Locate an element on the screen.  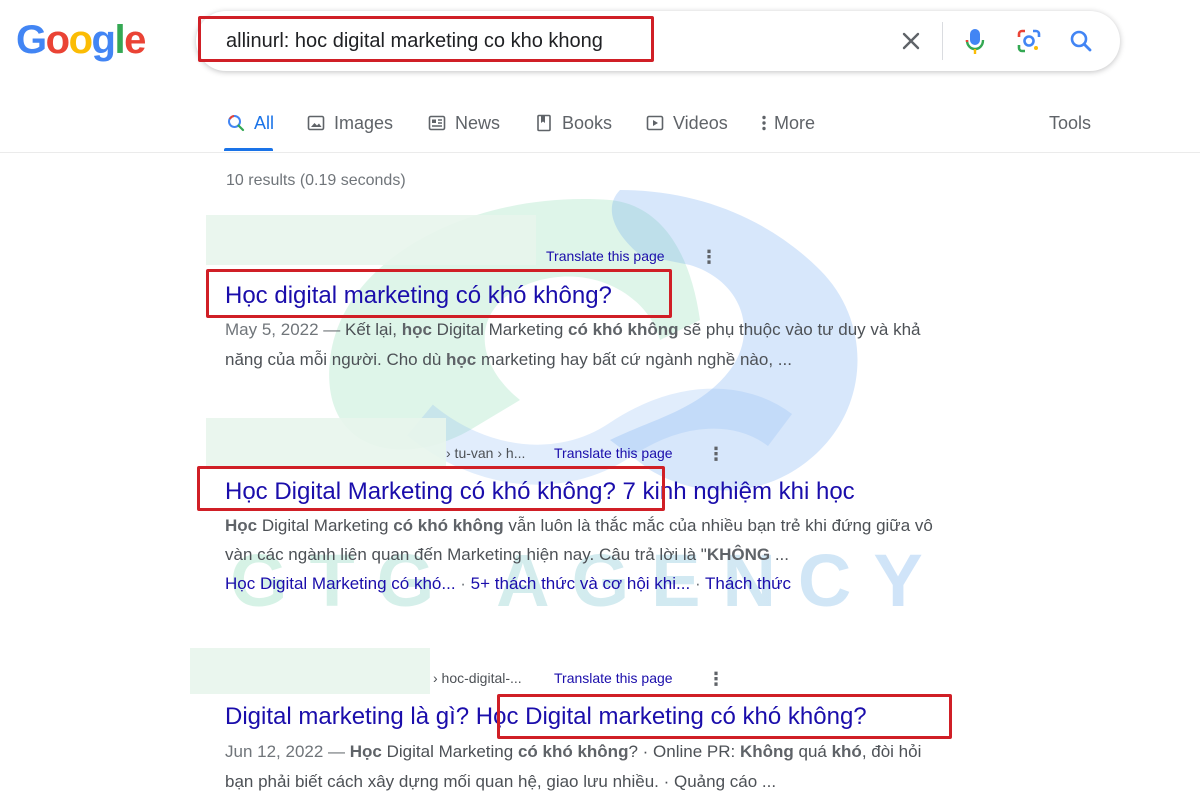
microphone-icon is located at coordinates (975, 41).